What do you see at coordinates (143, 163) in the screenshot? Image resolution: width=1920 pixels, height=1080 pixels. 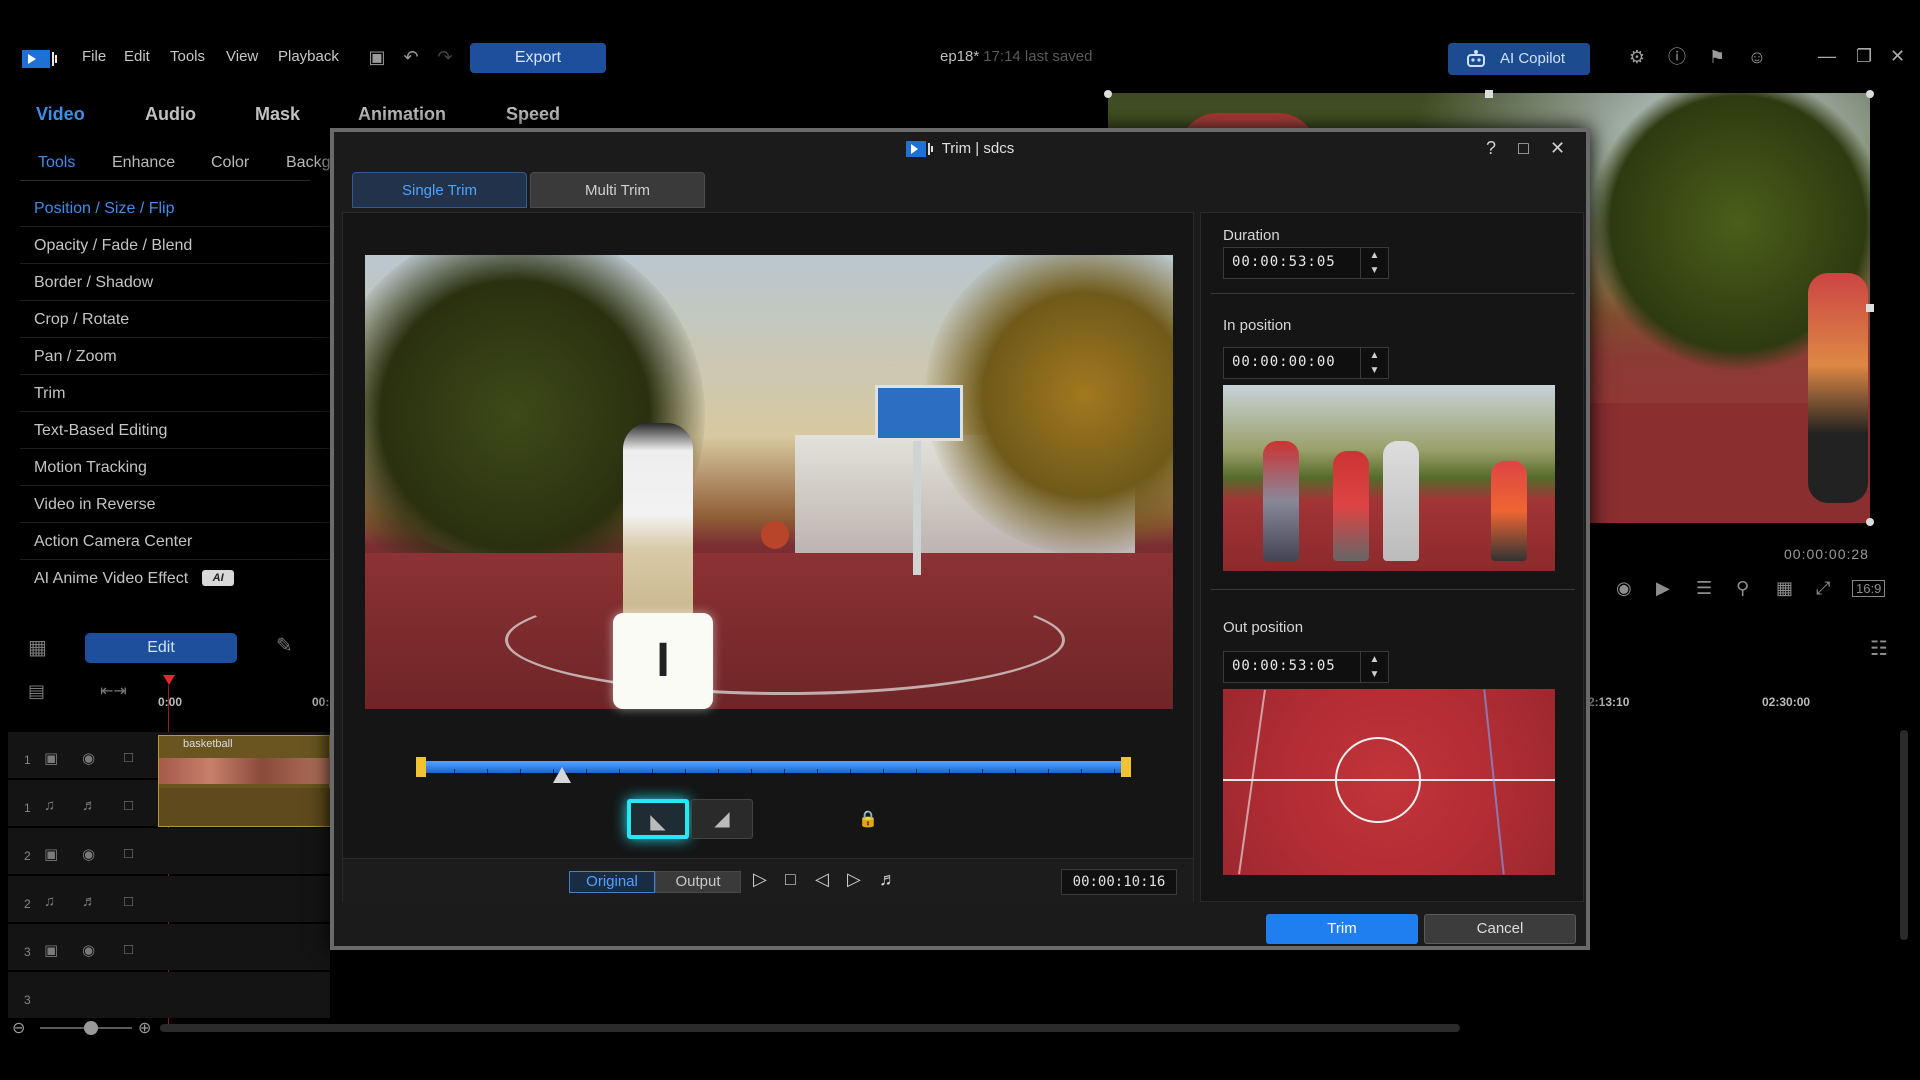 I see `subtab-enhance: Enhance` at bounding box center [143, 163].